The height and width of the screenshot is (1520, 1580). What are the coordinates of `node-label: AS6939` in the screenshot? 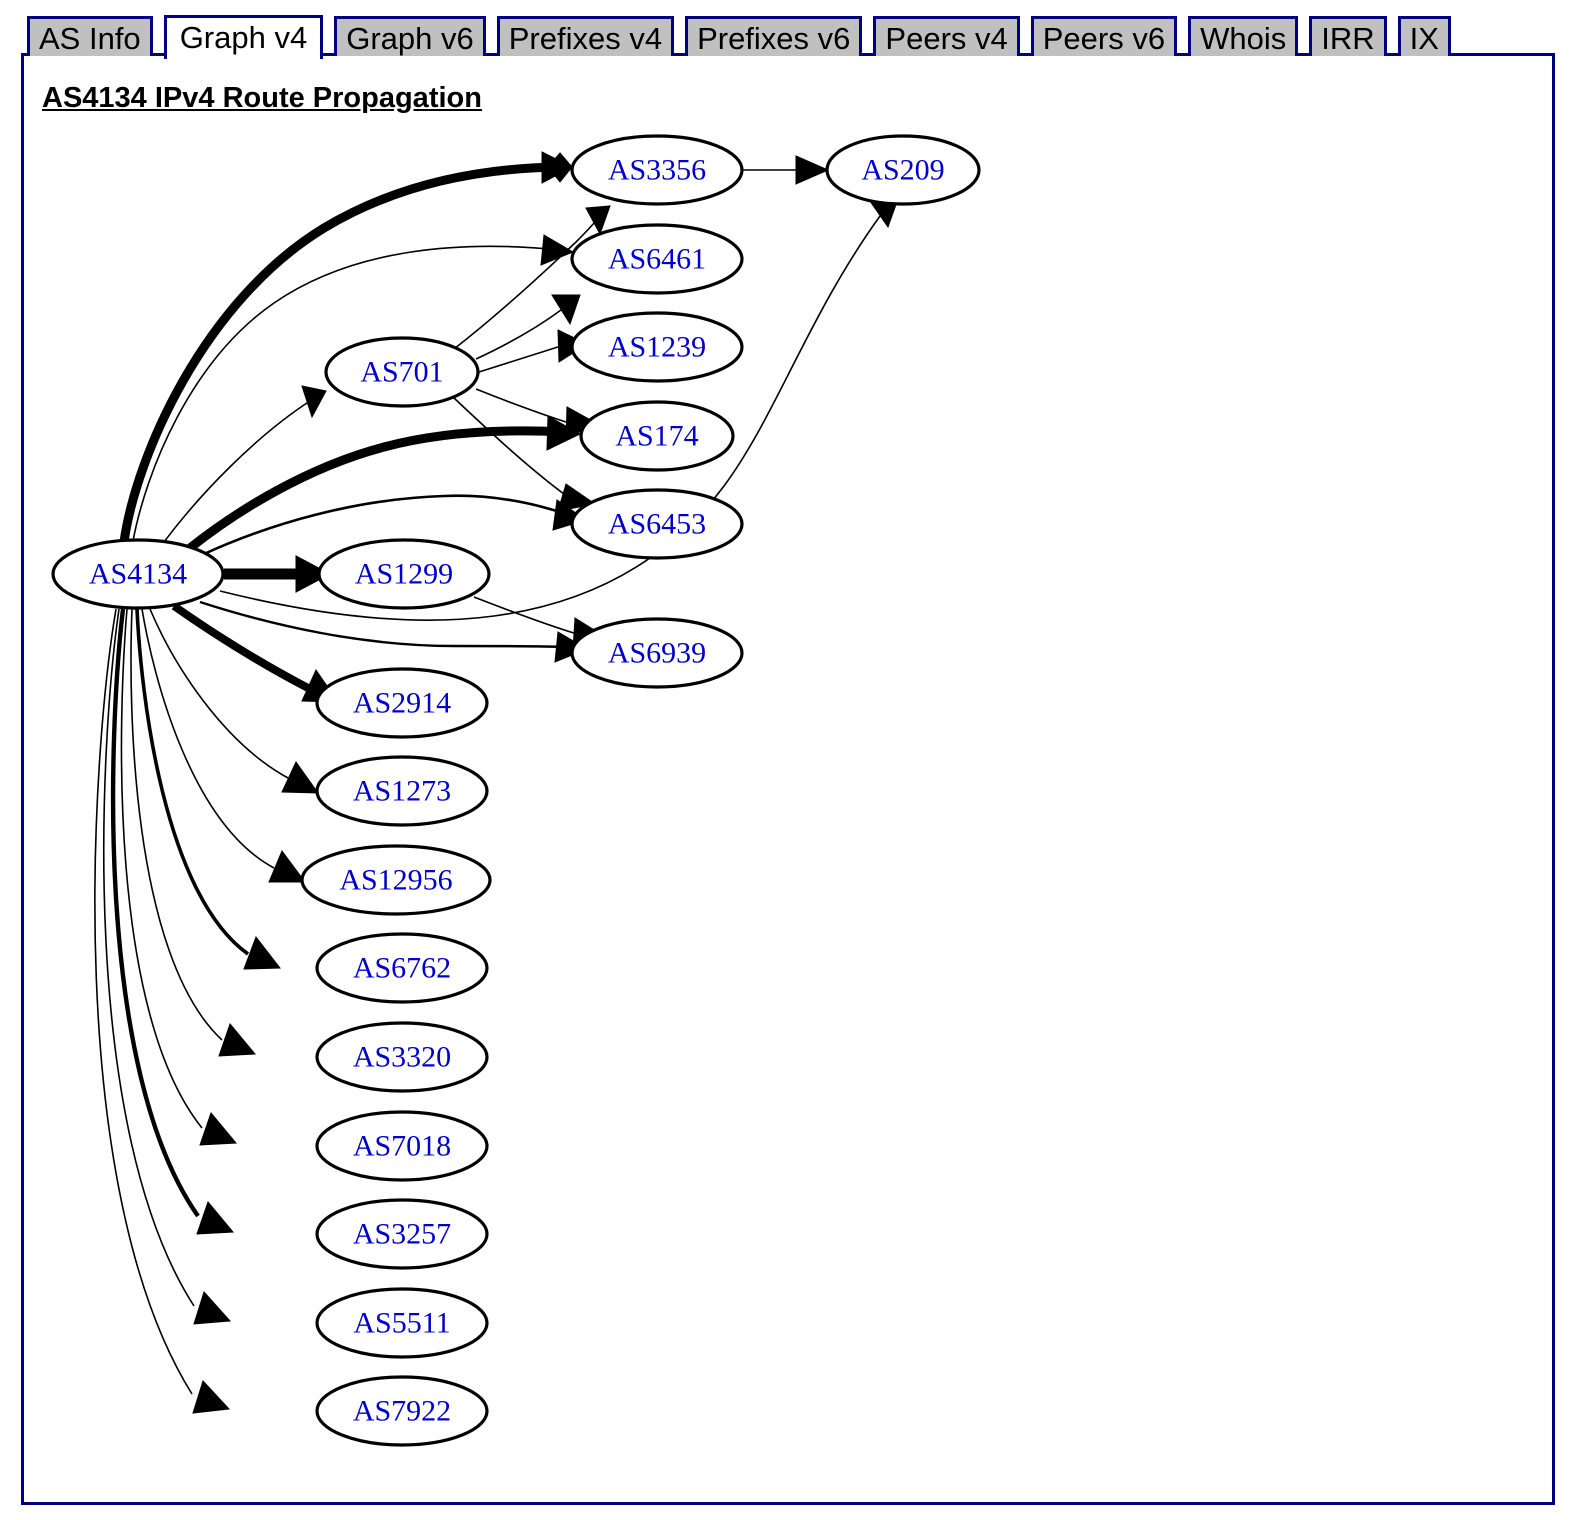 It's located at (657, 653).